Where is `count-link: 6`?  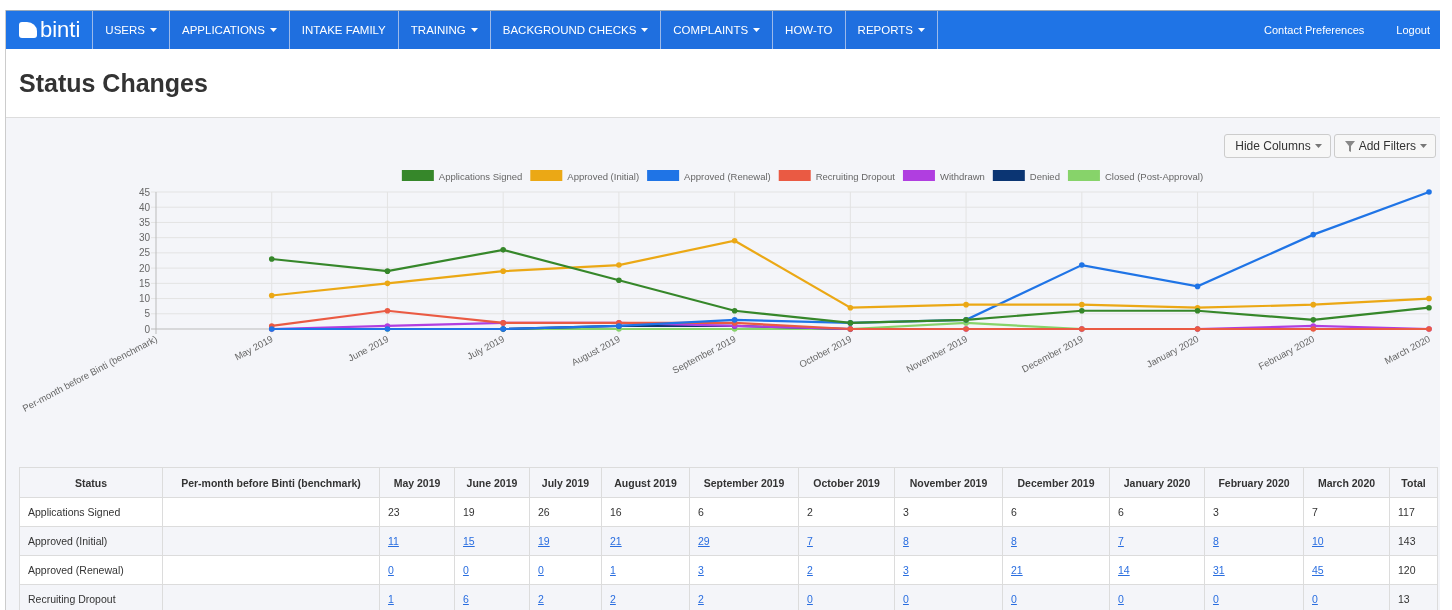
count-link: 6 is located at coordinates (466, 599).